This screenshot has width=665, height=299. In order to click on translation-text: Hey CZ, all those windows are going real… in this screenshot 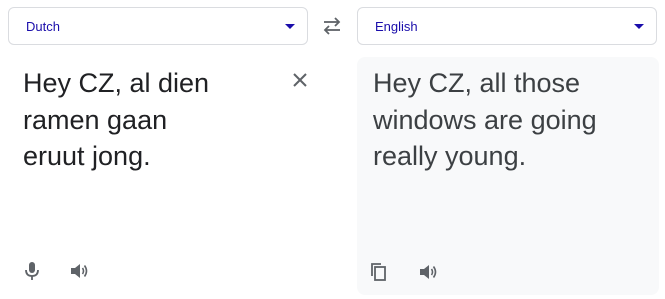, I will do `click(485, 119)`.